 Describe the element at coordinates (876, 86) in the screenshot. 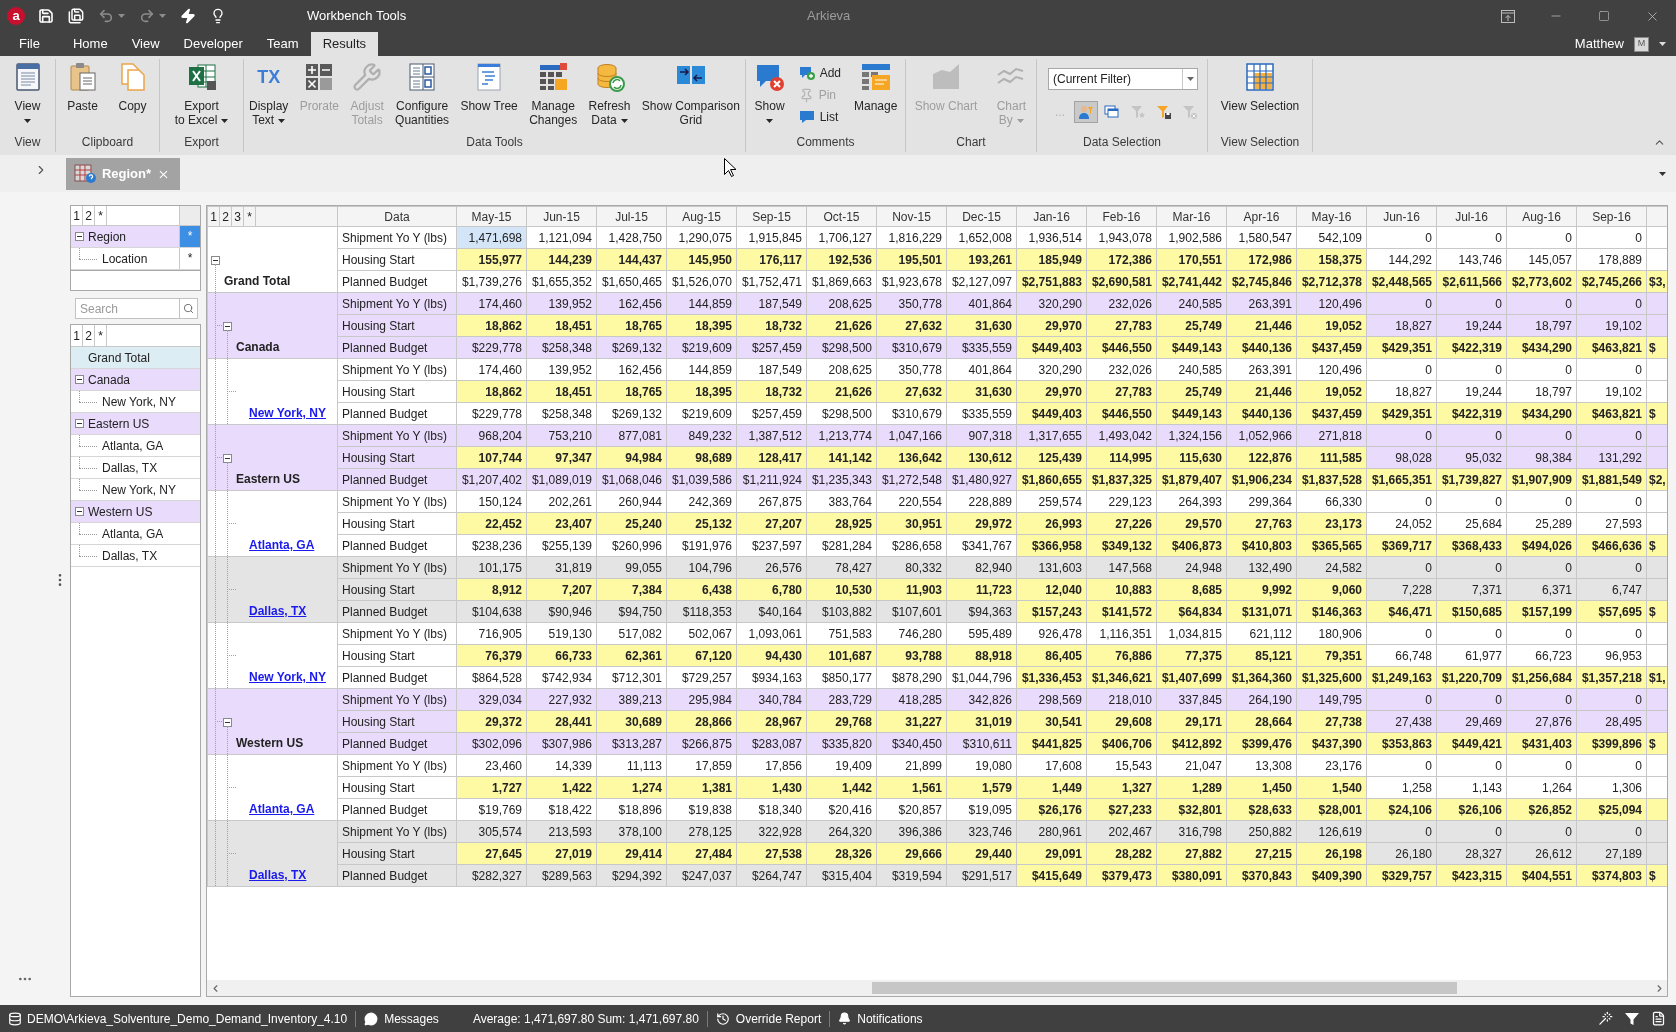

I see `manage-comments-button: Manage` at that location.